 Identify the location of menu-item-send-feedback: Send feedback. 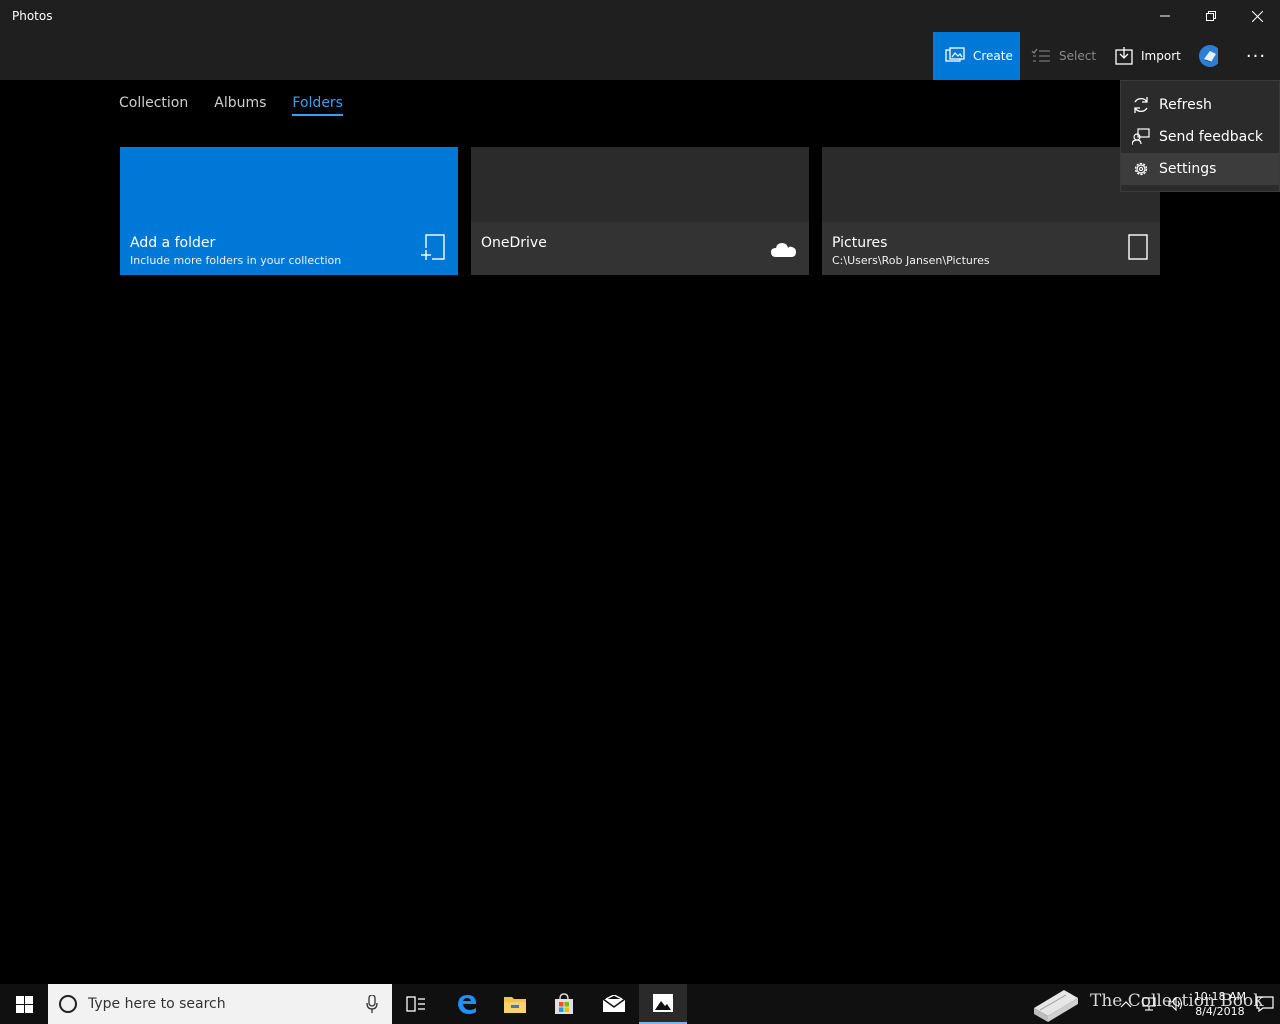
(1200, 137).